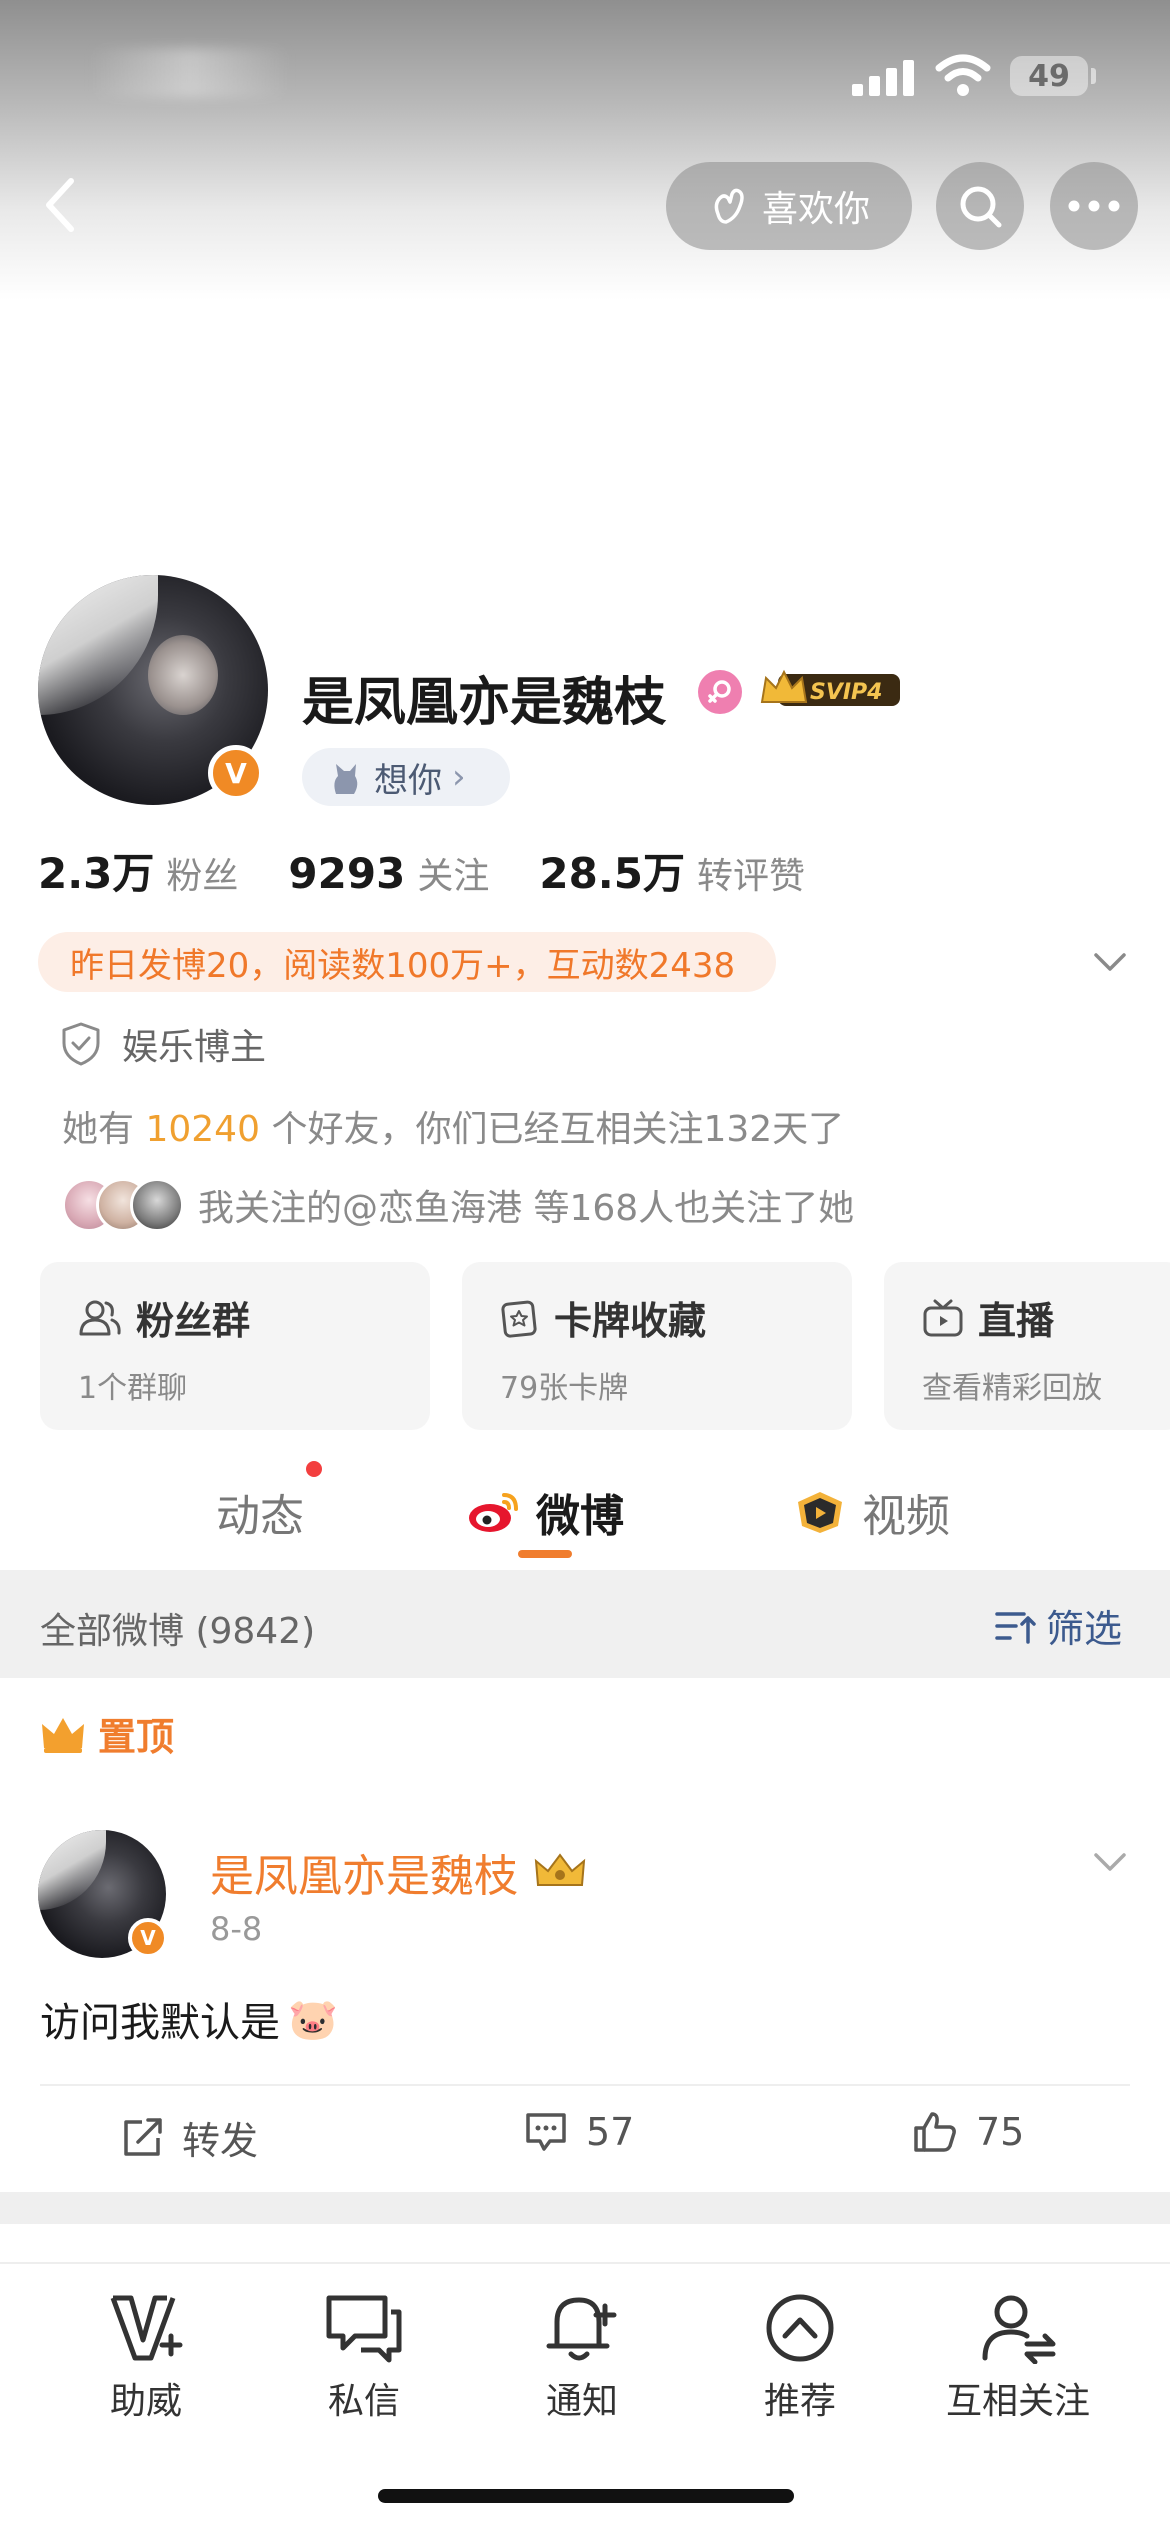 This screenshot has width=1170, height=2532. I want to click on like-button: 75, so click(968, 2132).